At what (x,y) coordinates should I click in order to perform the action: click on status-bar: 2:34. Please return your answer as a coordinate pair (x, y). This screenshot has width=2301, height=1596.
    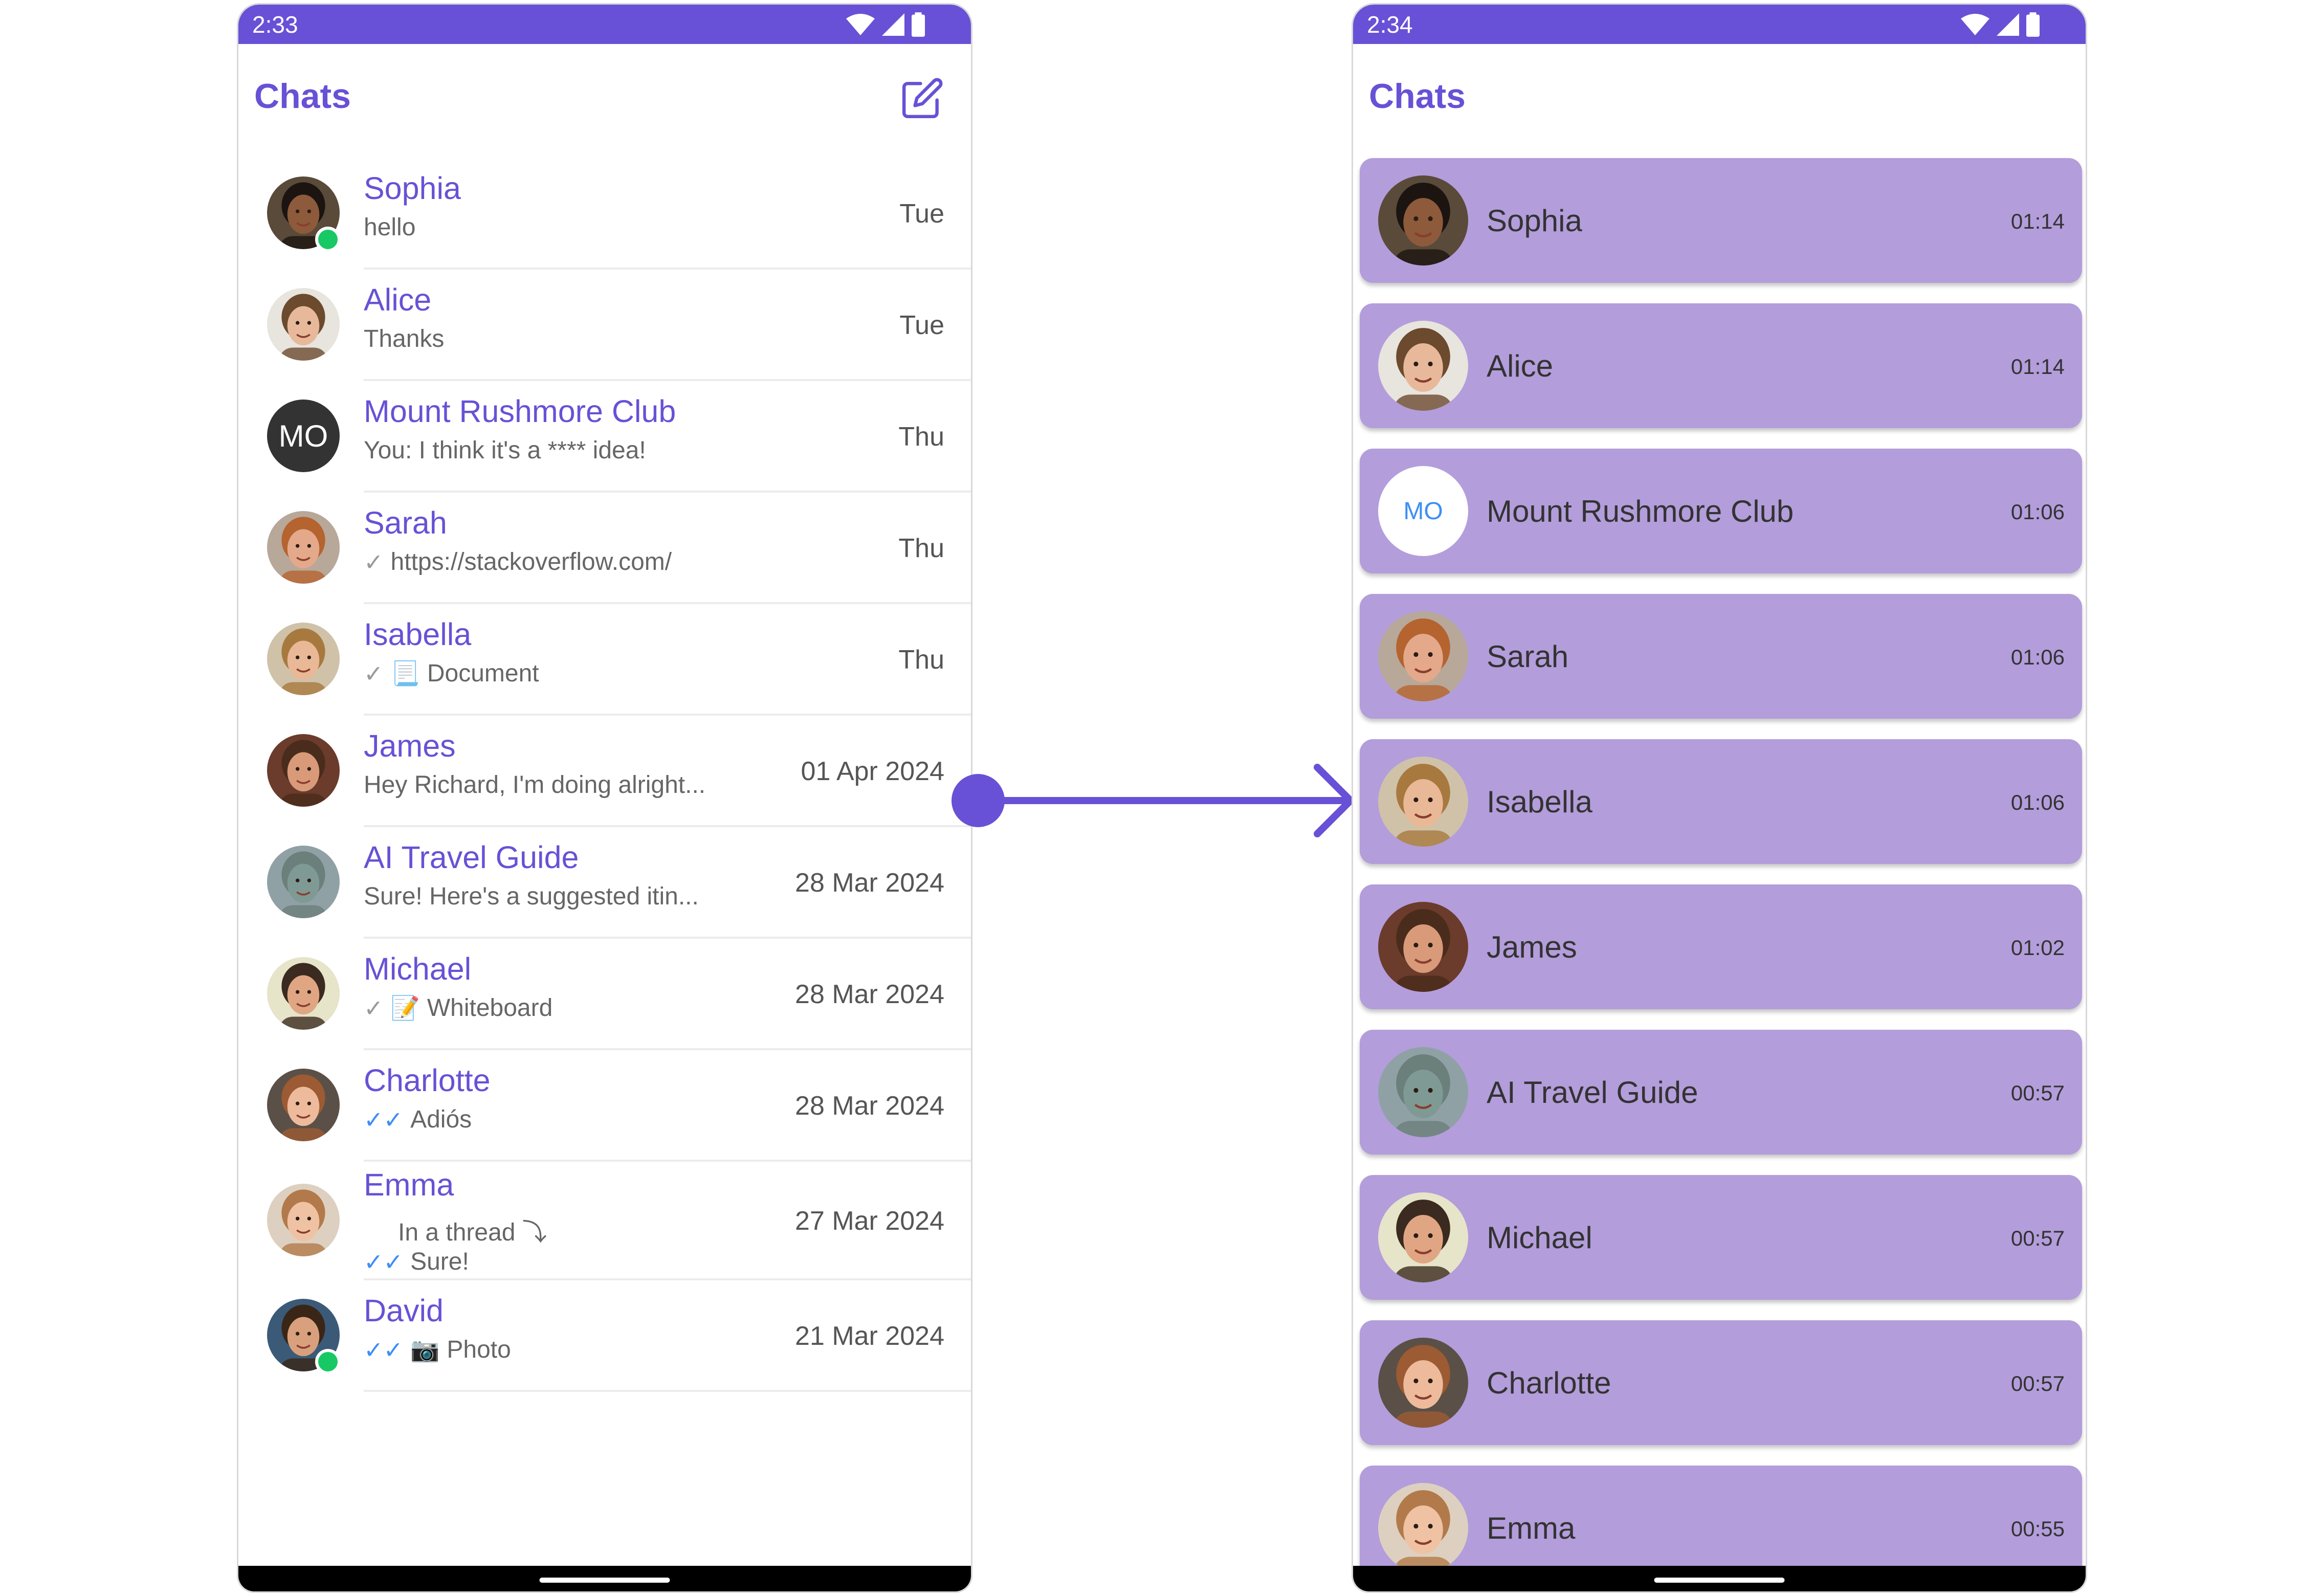
    Looking at the image, I should click on (1719, 24).